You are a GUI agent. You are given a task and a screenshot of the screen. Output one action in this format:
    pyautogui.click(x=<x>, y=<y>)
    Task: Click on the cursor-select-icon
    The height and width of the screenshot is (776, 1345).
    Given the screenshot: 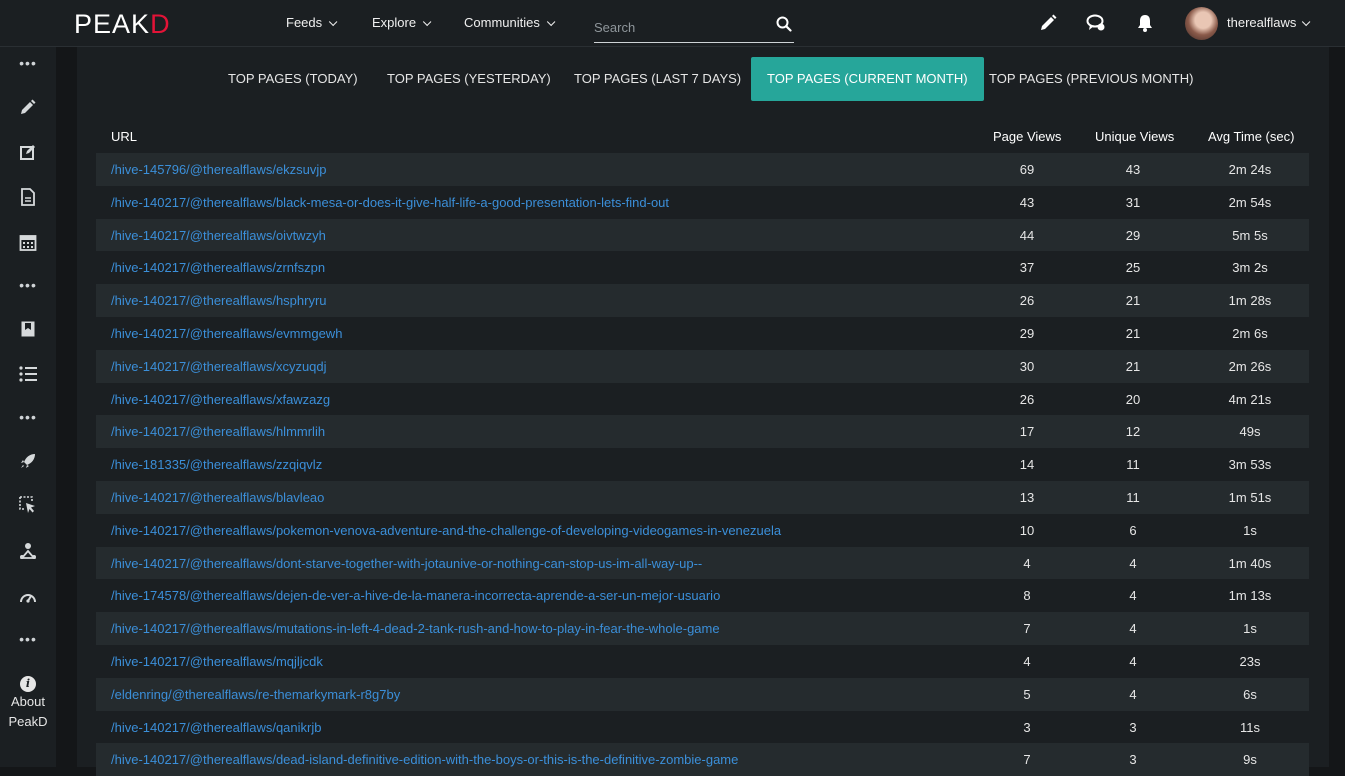 What is the action you would take?
    pyautogui.click(x=27, y=504)
    